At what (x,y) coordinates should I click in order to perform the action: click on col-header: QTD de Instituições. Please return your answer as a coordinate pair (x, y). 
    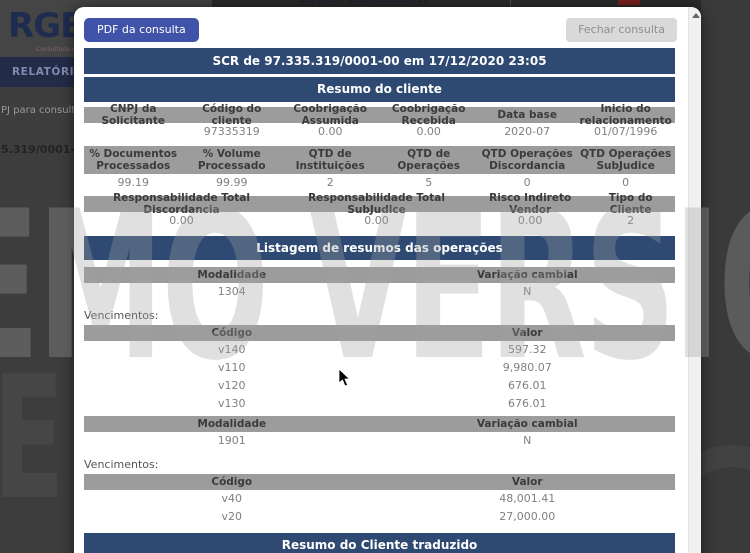
    Looking at the image, I should click on (330, 159).